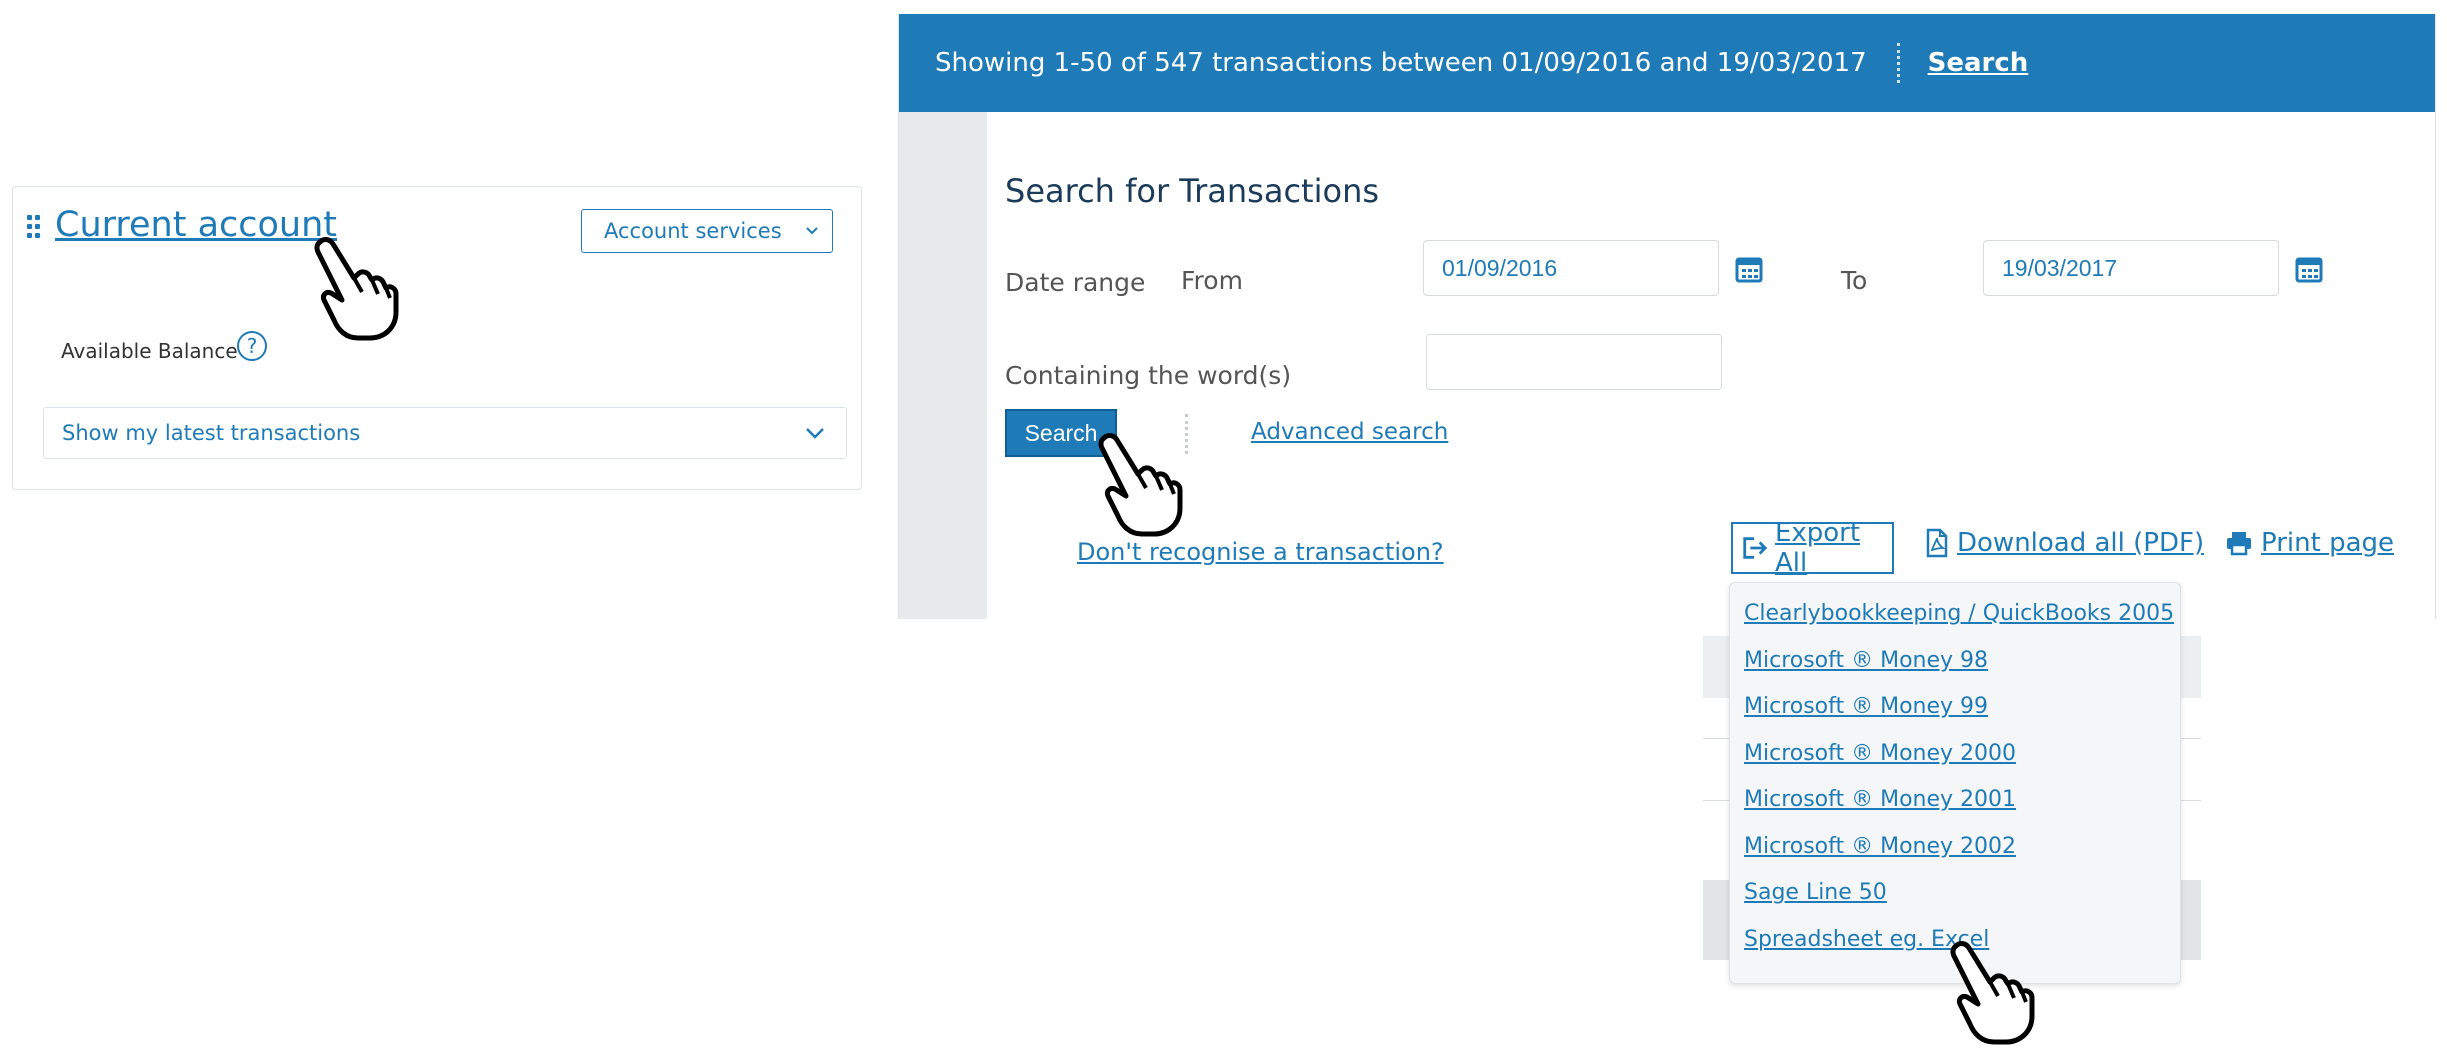  Describe the element at coordinates (1937, 543) in the screenshot. I see `pdf-icon` at that location.